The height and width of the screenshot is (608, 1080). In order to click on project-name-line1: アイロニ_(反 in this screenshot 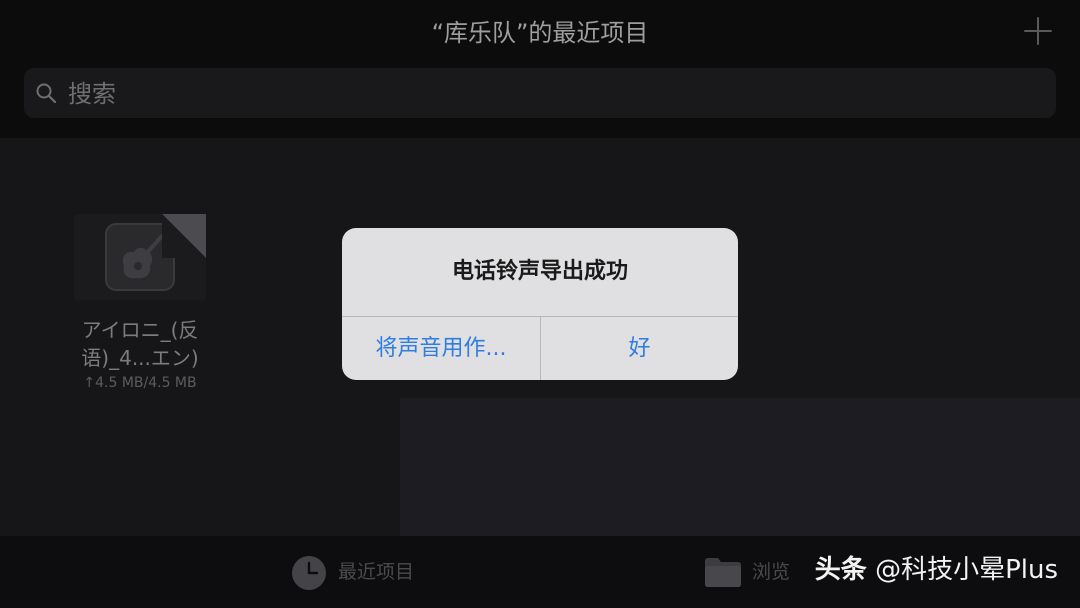, I will do `click(140, 330)`.